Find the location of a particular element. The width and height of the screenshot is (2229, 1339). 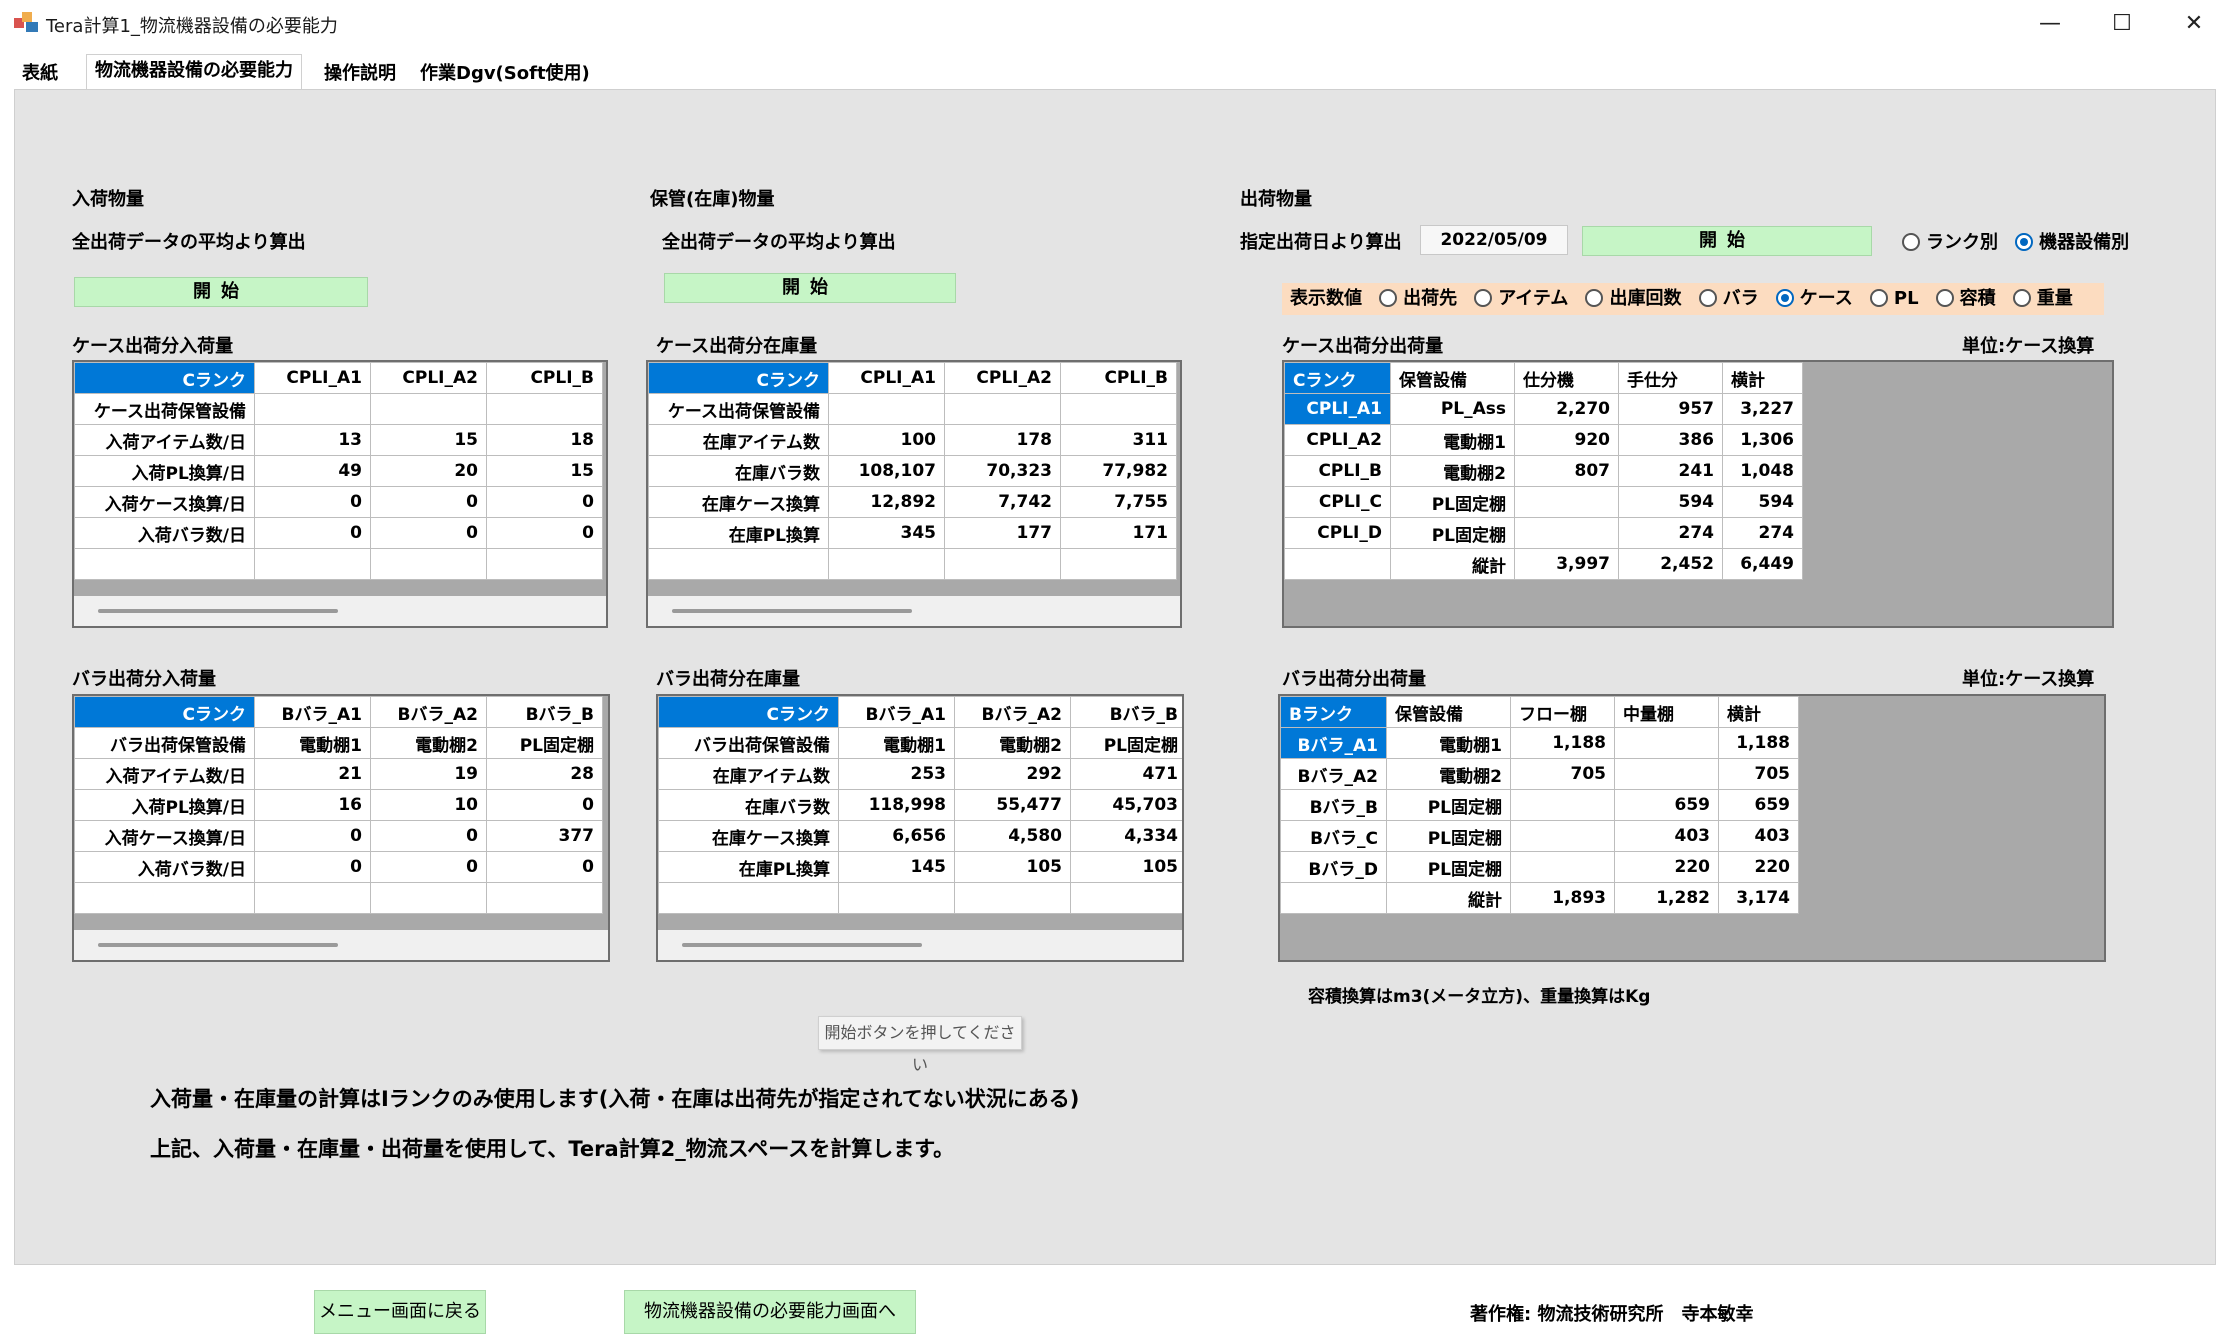

column-header: Bバラ_A1 is located at coordinates (896, 712).